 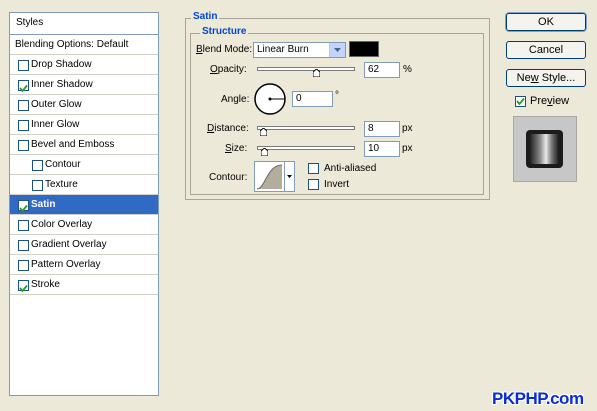 What do you see at coordinates (224, 32) in the screenshot?
I see `structure-title: Structure` at bounding box center [224, 32].